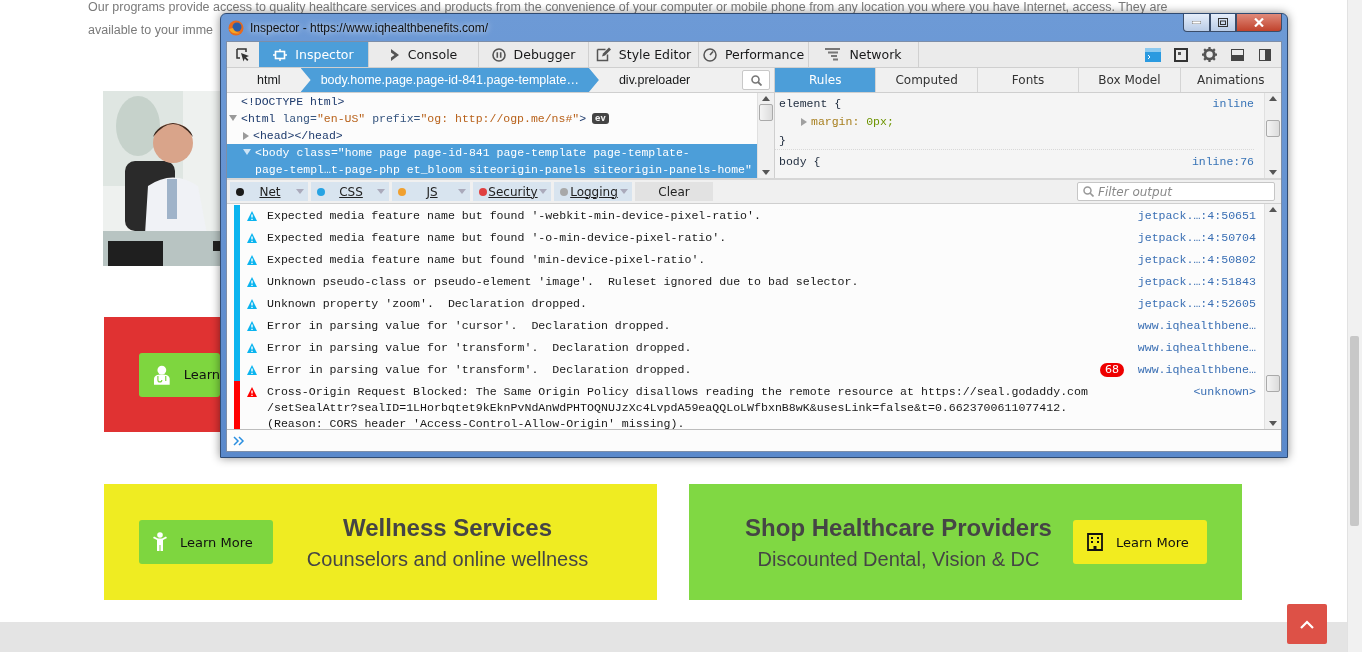  What do you see at coordinates (534, 54) in the screenshot?
I see `tool-tab: Debugger` at bounding box center [534, 54].